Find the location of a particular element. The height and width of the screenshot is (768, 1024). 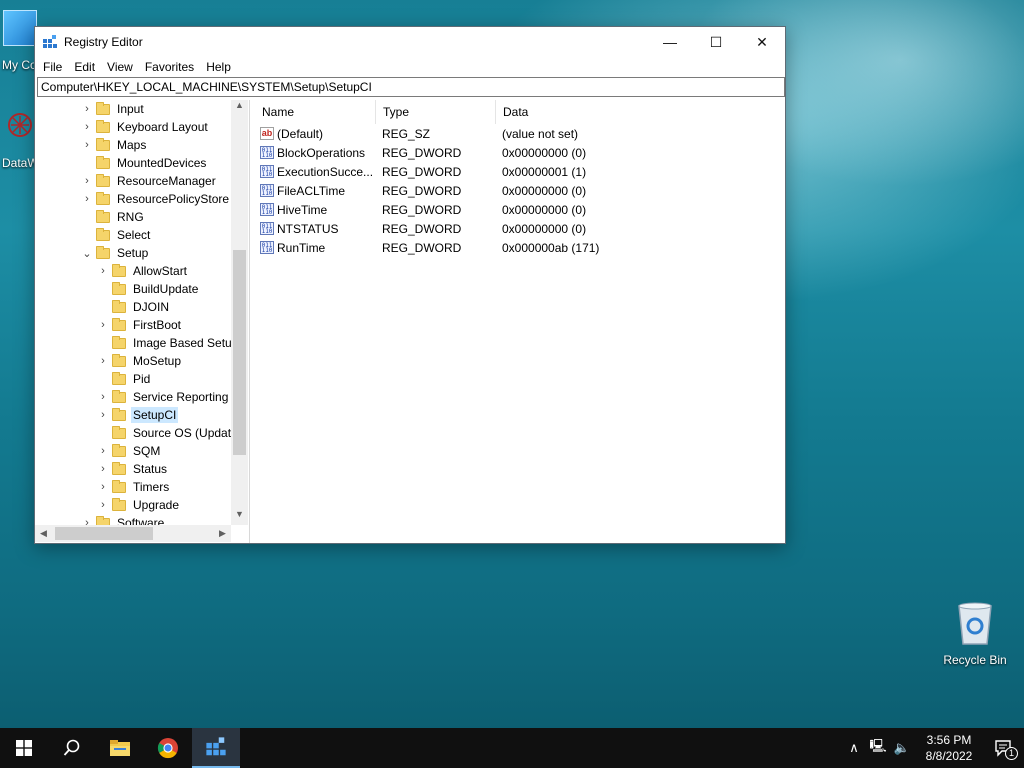

close-button: ✕ is located at coordinates (762, 42).